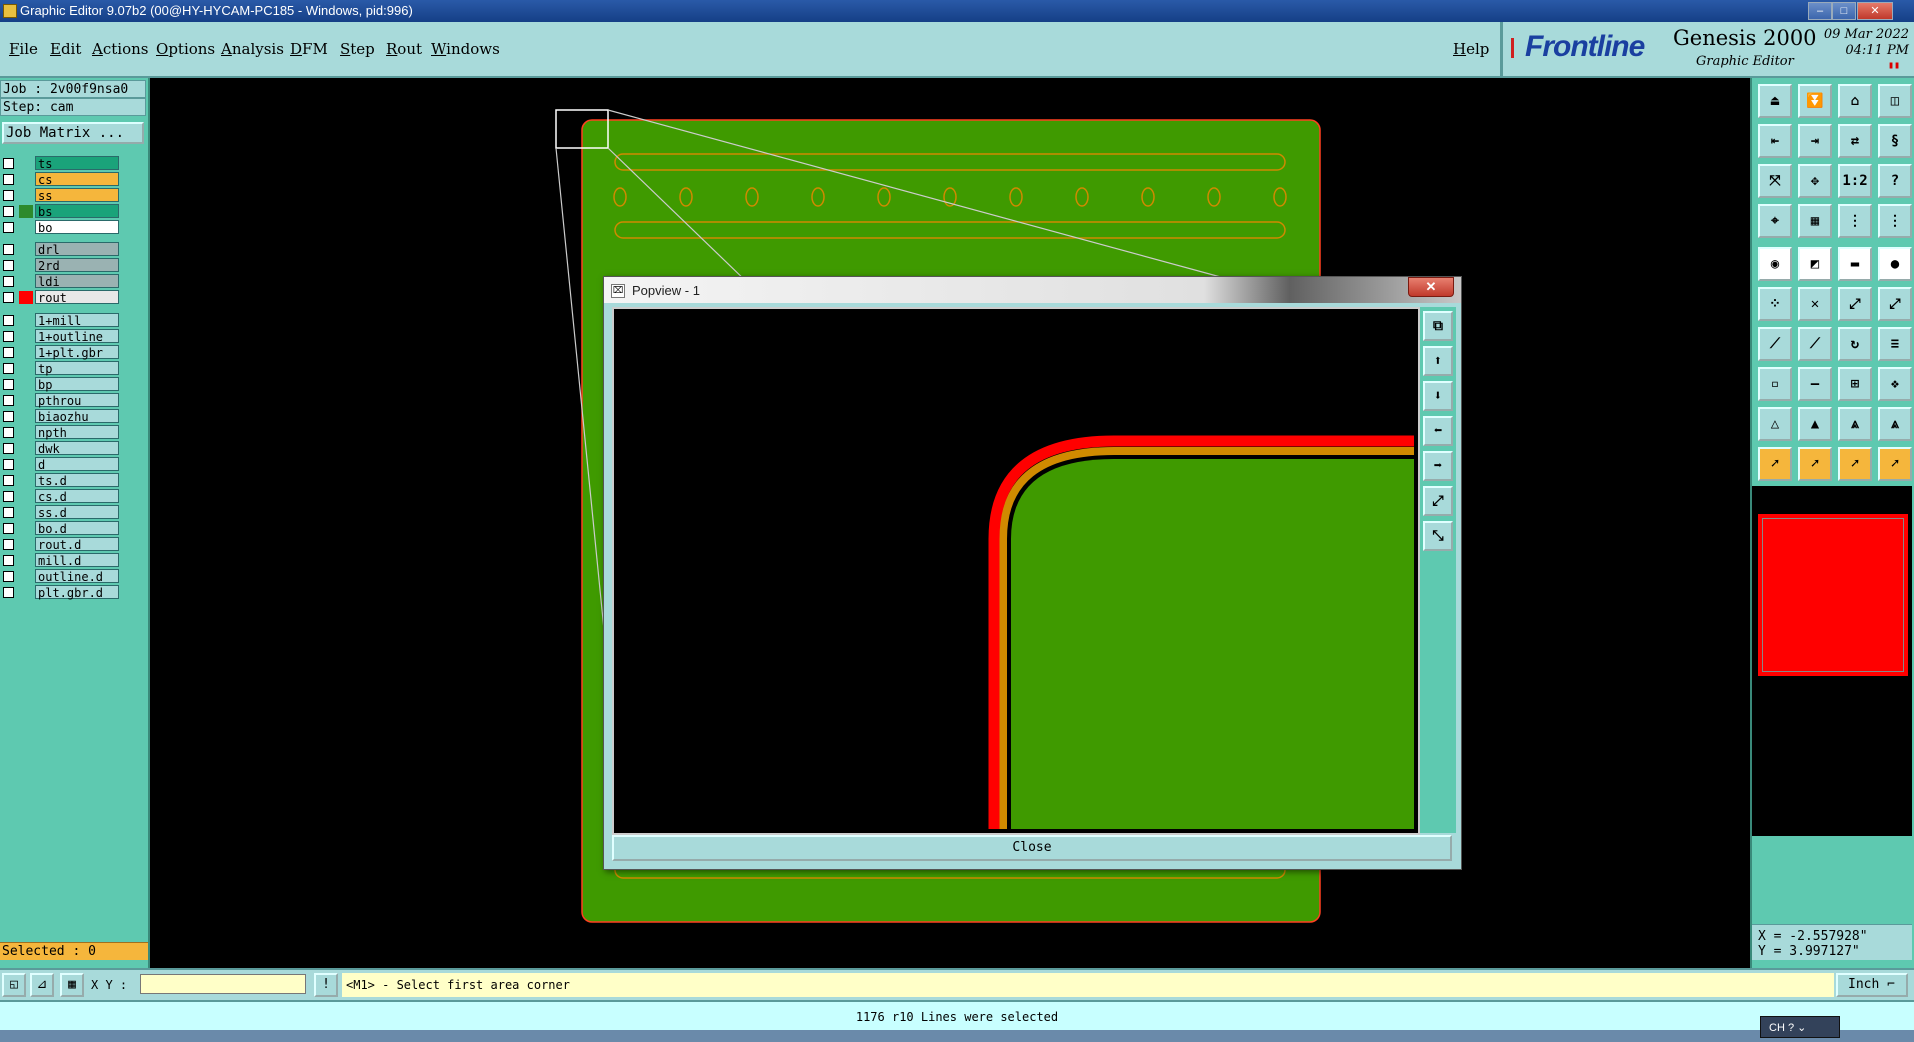 The height and width of the screenshot is (1042, 1914). Describe the element at coordinates (61, 512) in the screenshot. I see `layer-row-ss-d: ss.d` at that location.